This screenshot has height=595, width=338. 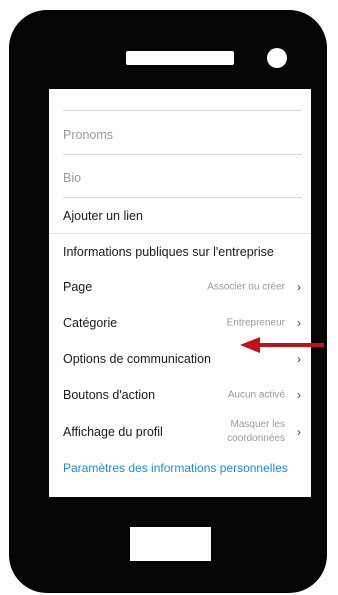 What do you see at coordinates (170, 544) in the screenshot?
I see `home-button` at bounding box center [170, 544].